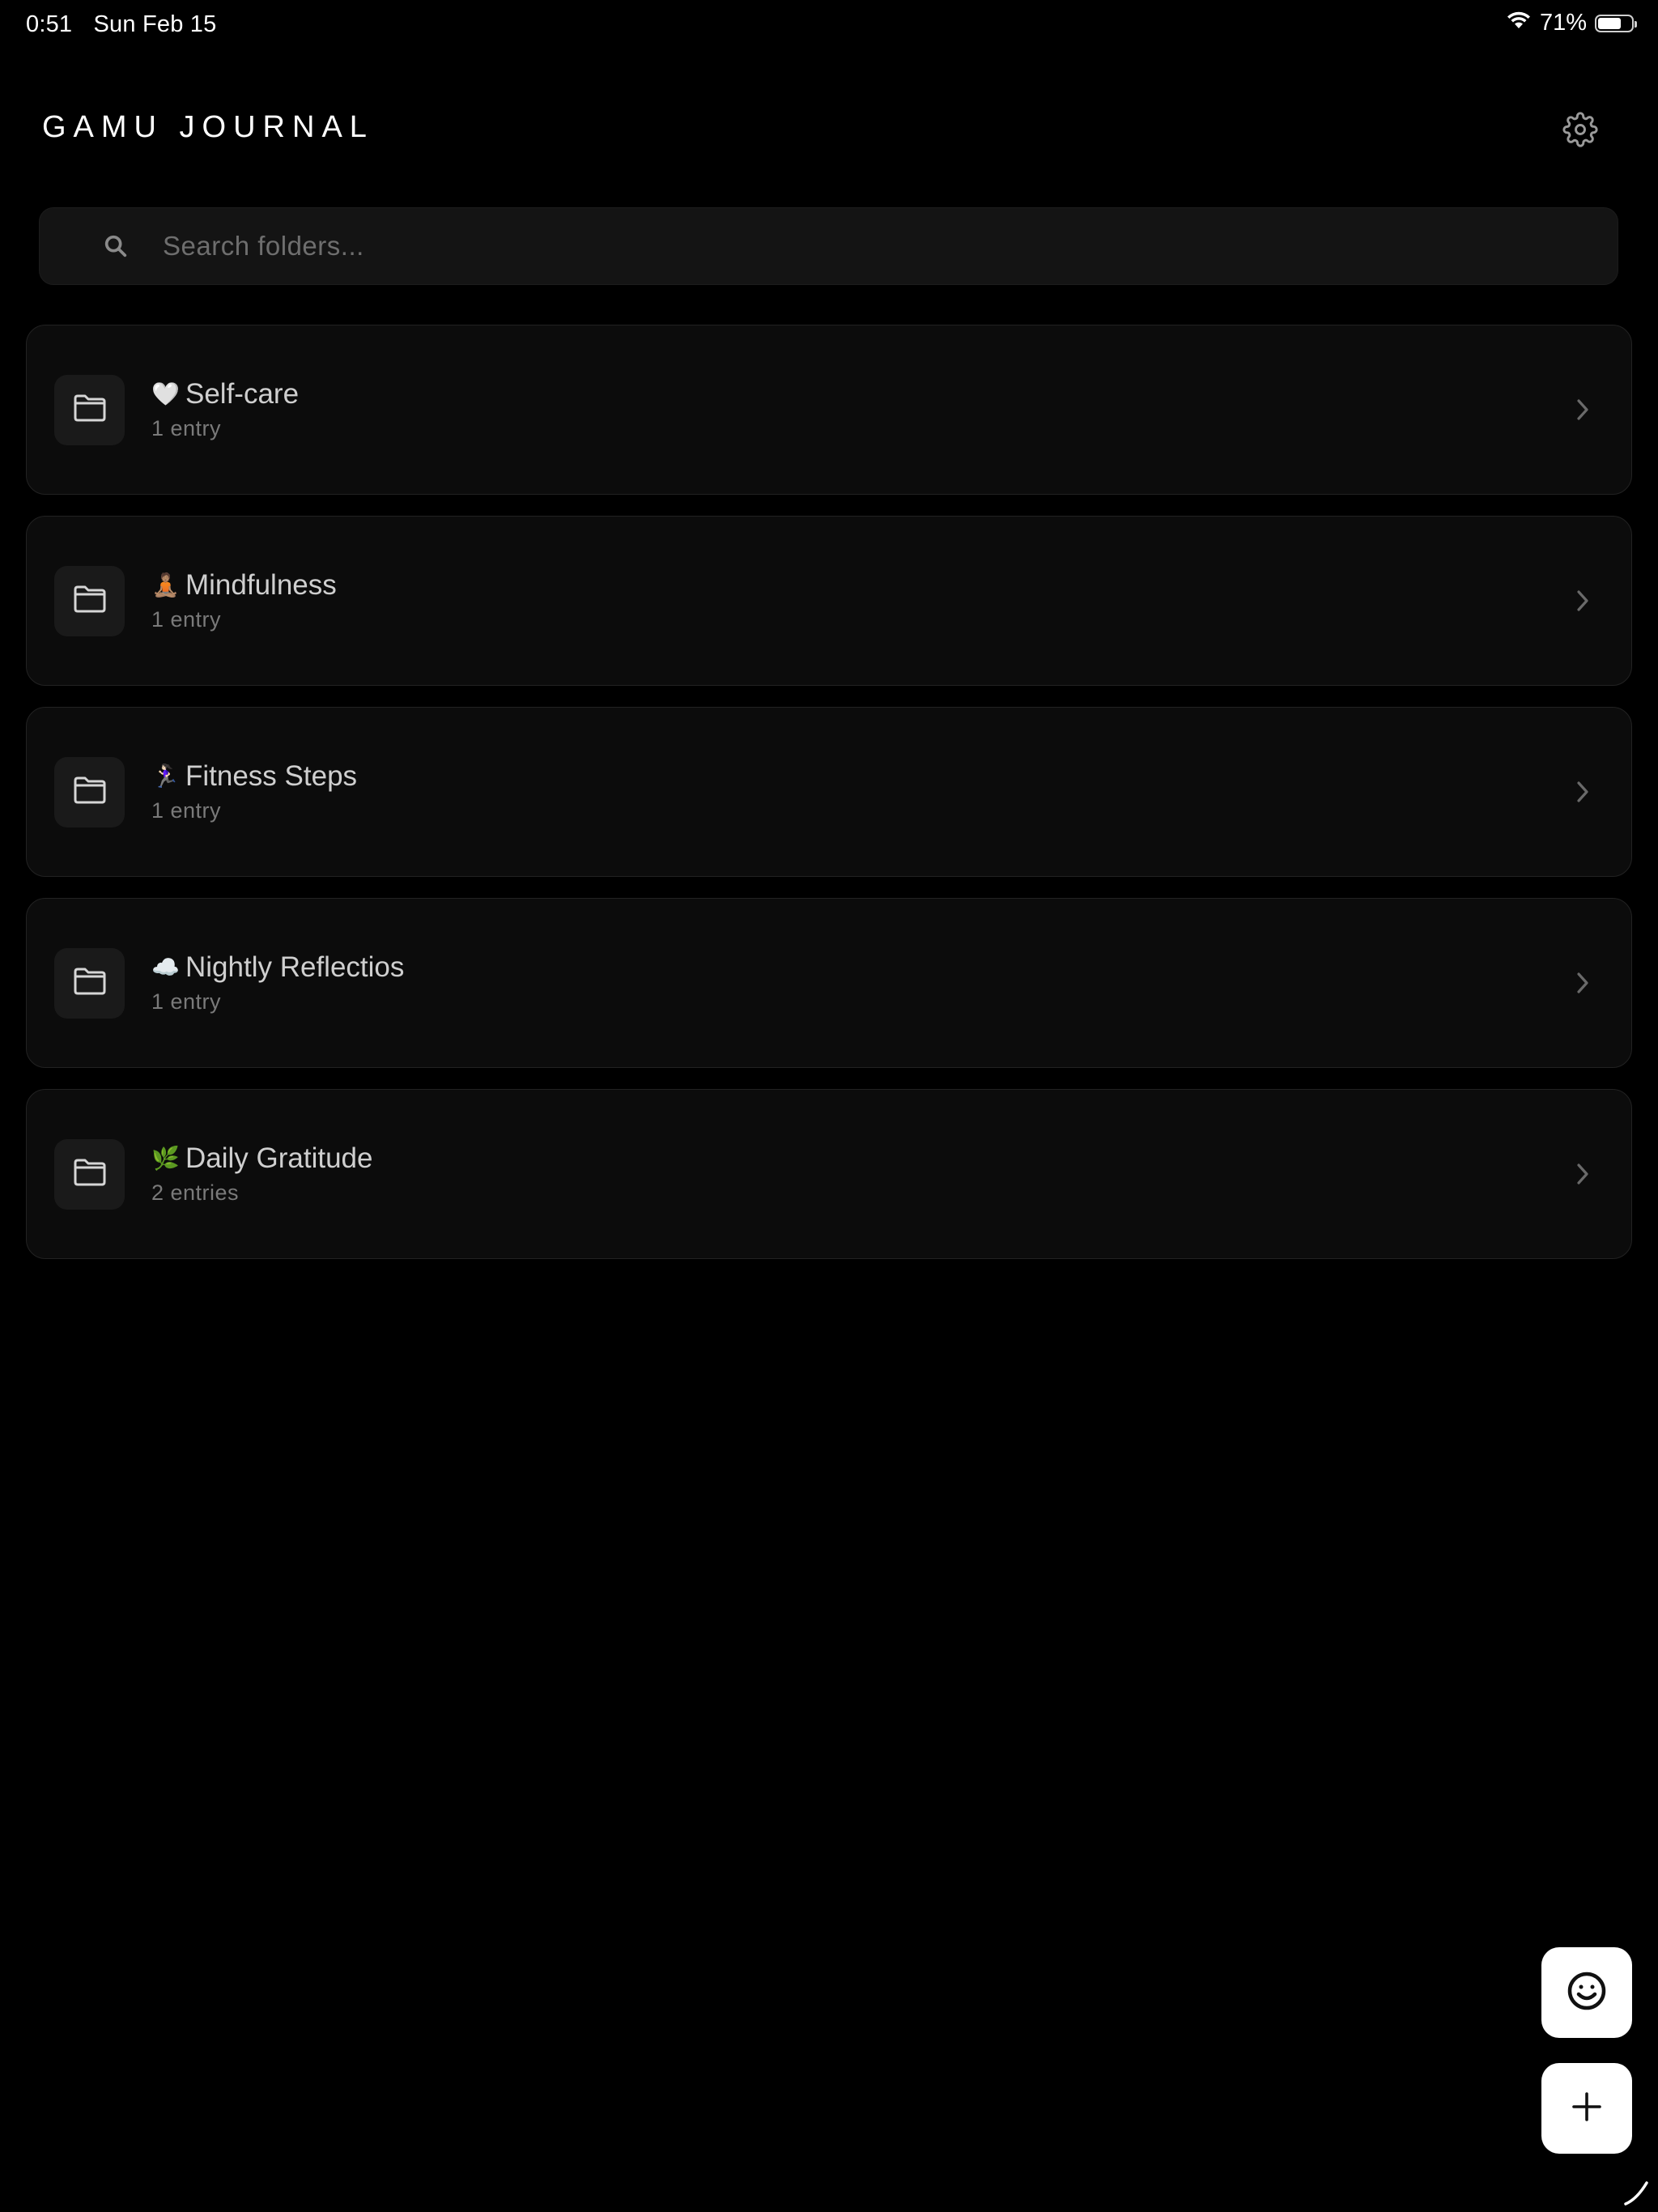 The width and height of the screenshot is (1658, 2212). I want to click on status-left: 0:51 Sun Feb 15, so click(128, 25).